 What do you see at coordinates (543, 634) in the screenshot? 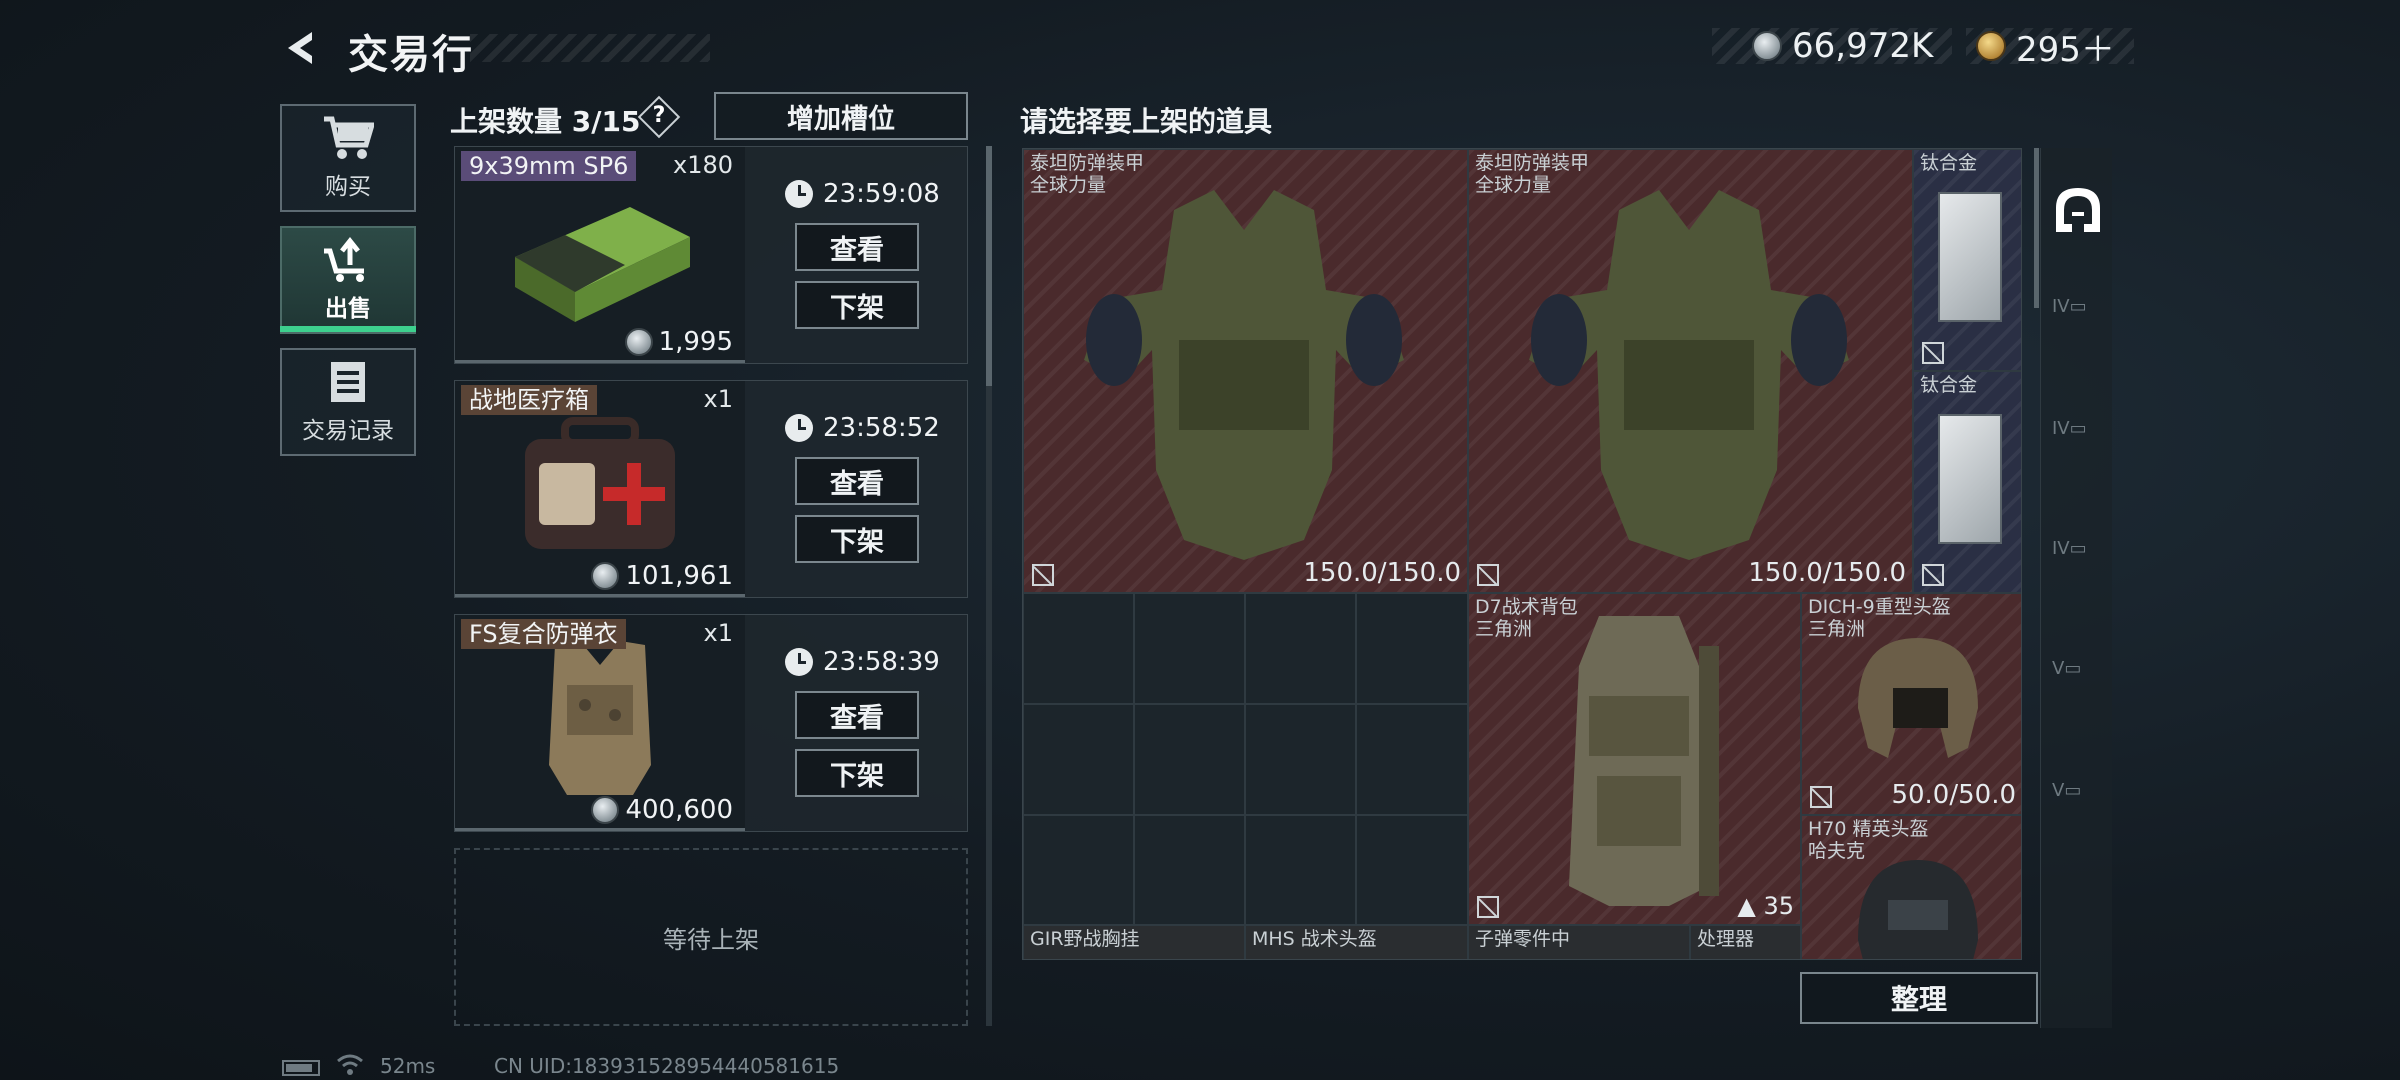
I see `listing-name: FS复合防弹衣` at bounding box center [543, 634].